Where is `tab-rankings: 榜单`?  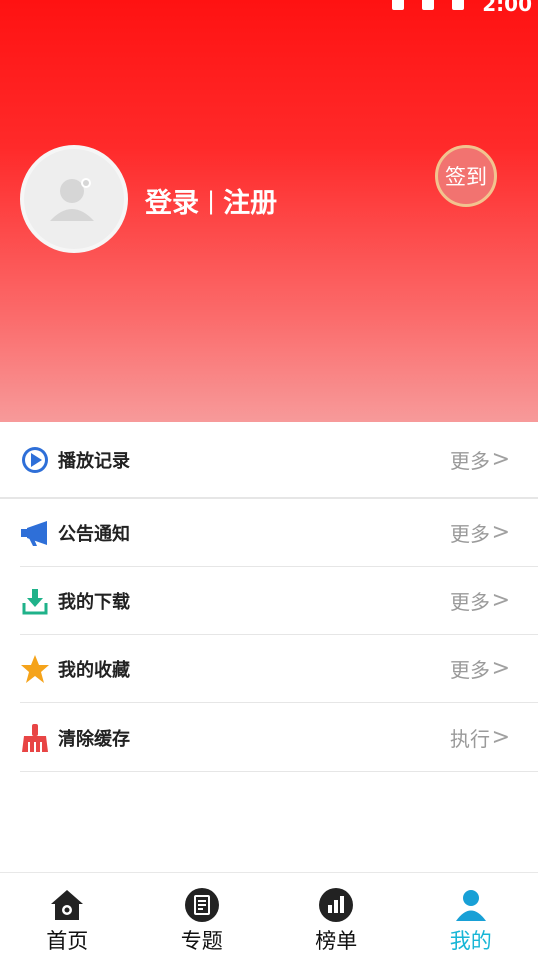 tab-rankings: 榜单 is located at coordinates (336, 915).